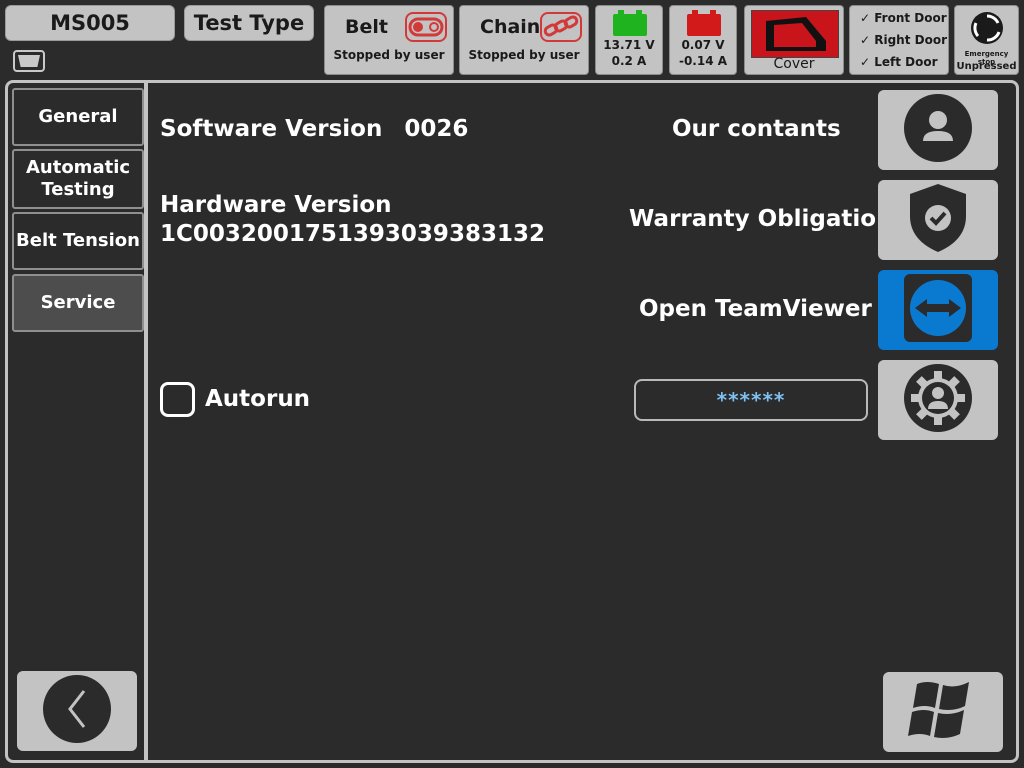 Image resolution: width=1024 pixels, height=768 pixels. I want to click on windows-logo-icon, so click(943, 712).